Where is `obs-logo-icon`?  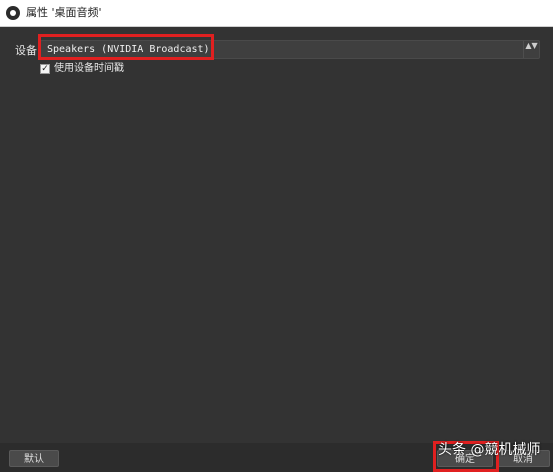 obs-logo-icon is located at coordinates (13, 13).